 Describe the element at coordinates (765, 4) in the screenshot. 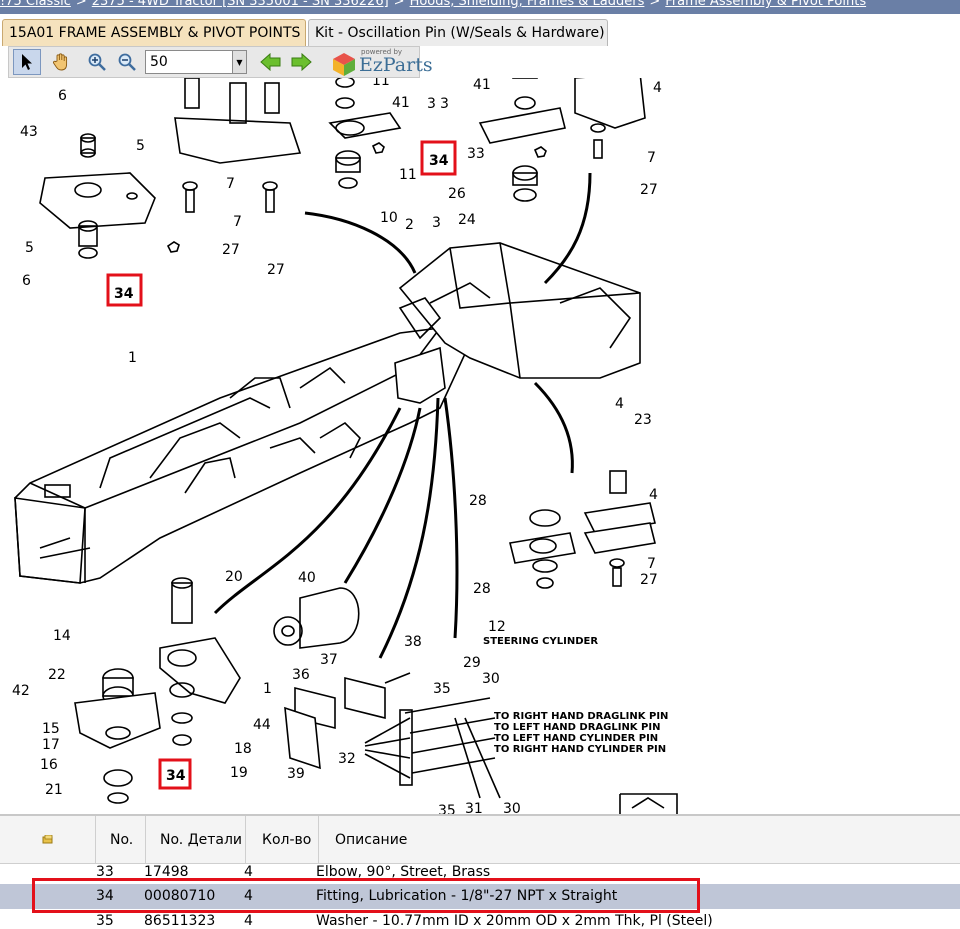

I see `breadcrumb-item-frame-assembly: Frame Assembly & Pivot Points` at that location.